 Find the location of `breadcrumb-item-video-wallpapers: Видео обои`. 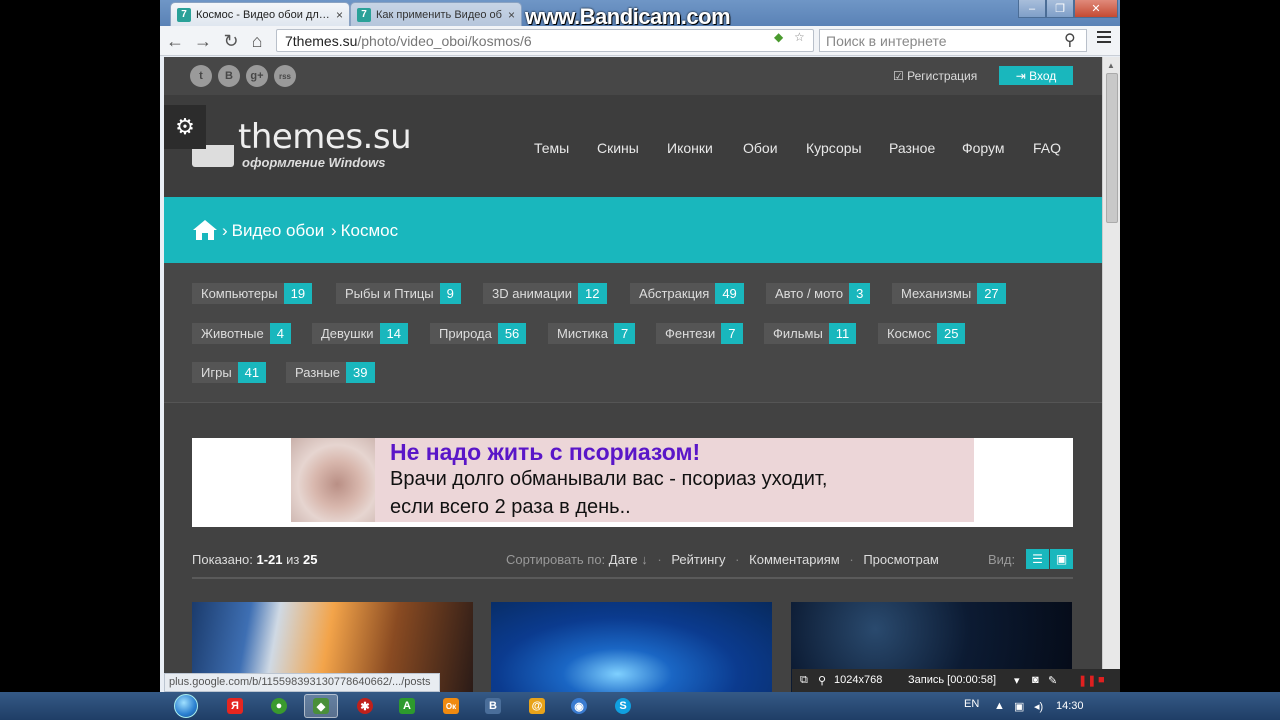

breadcrumb-item-video-wallpapers: Видео обои is located at coordinates (278, 230).